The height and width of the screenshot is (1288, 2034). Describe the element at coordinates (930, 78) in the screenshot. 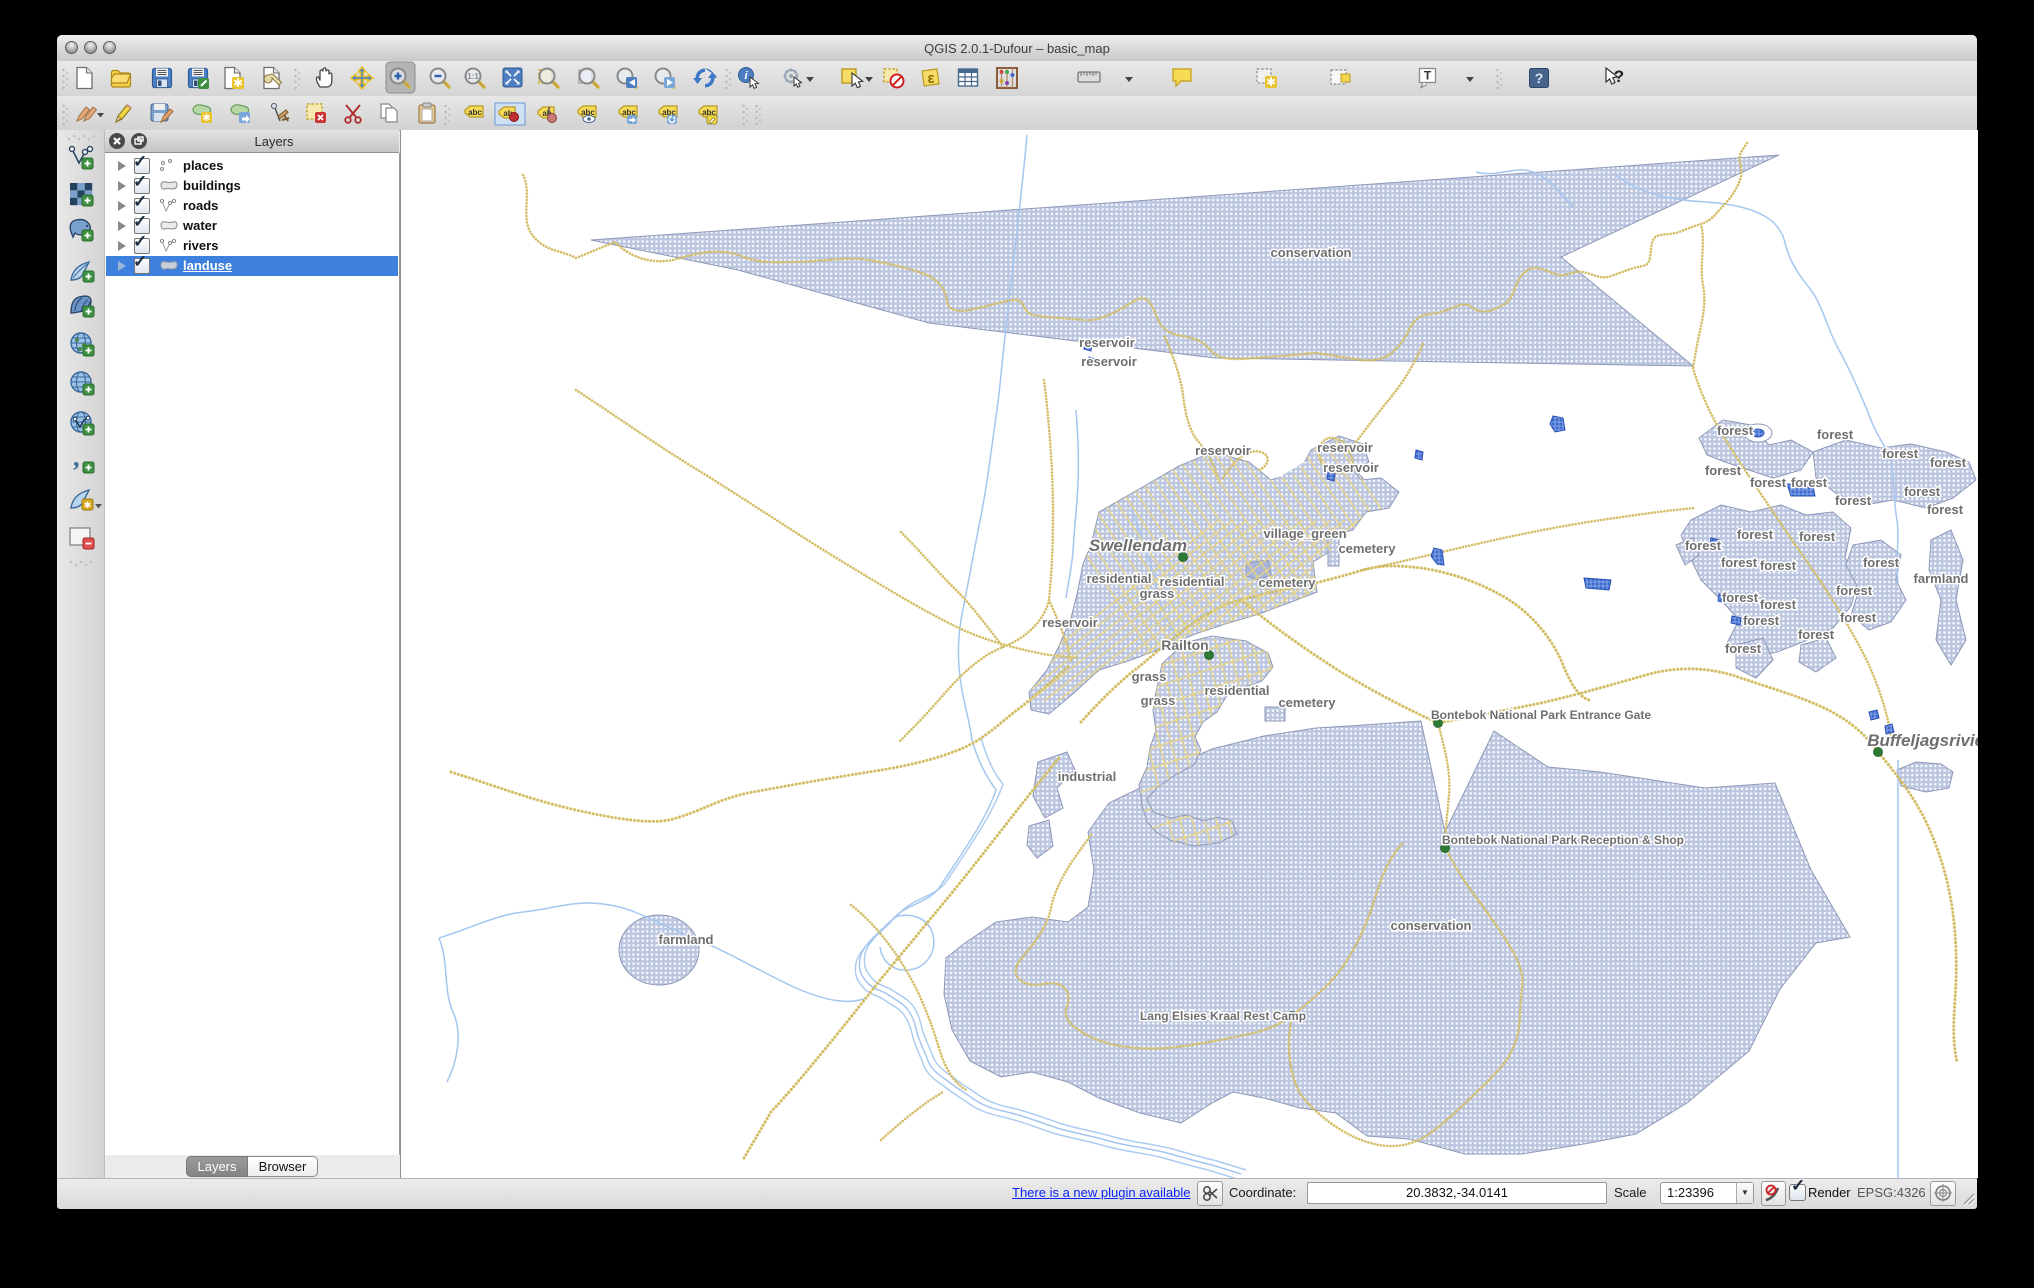

I see `svg-text: ε` at that location.